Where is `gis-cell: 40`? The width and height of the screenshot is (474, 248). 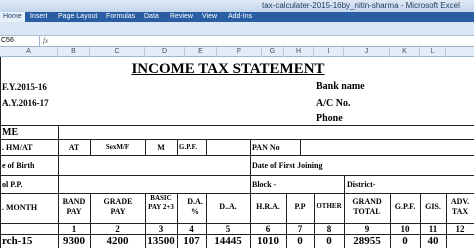
gis-cell: 40 is located at coordinates (433, 241).